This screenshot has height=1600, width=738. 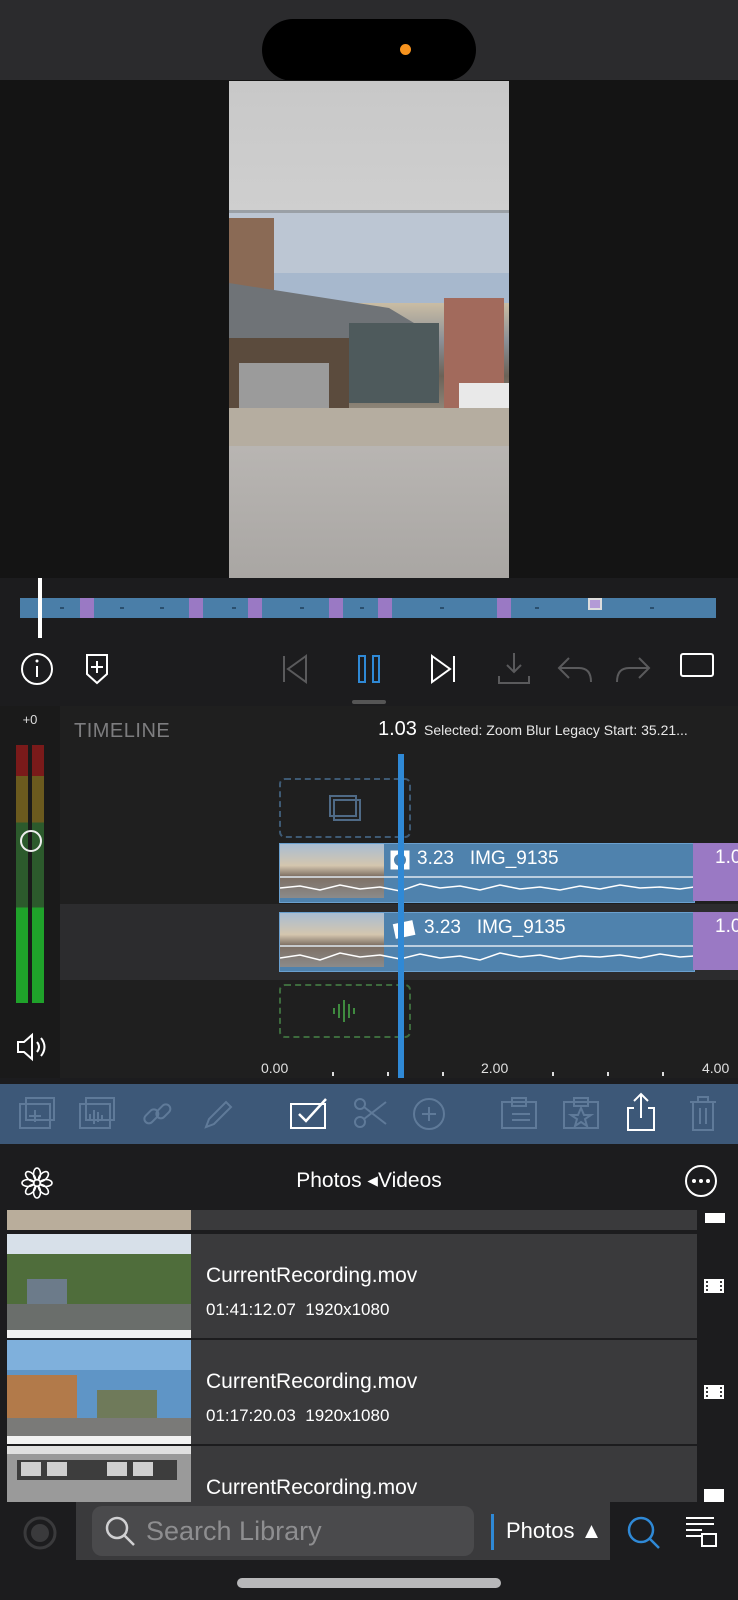 I want to click on source-selector: Photos ▲, so click(x=554, y=1531).